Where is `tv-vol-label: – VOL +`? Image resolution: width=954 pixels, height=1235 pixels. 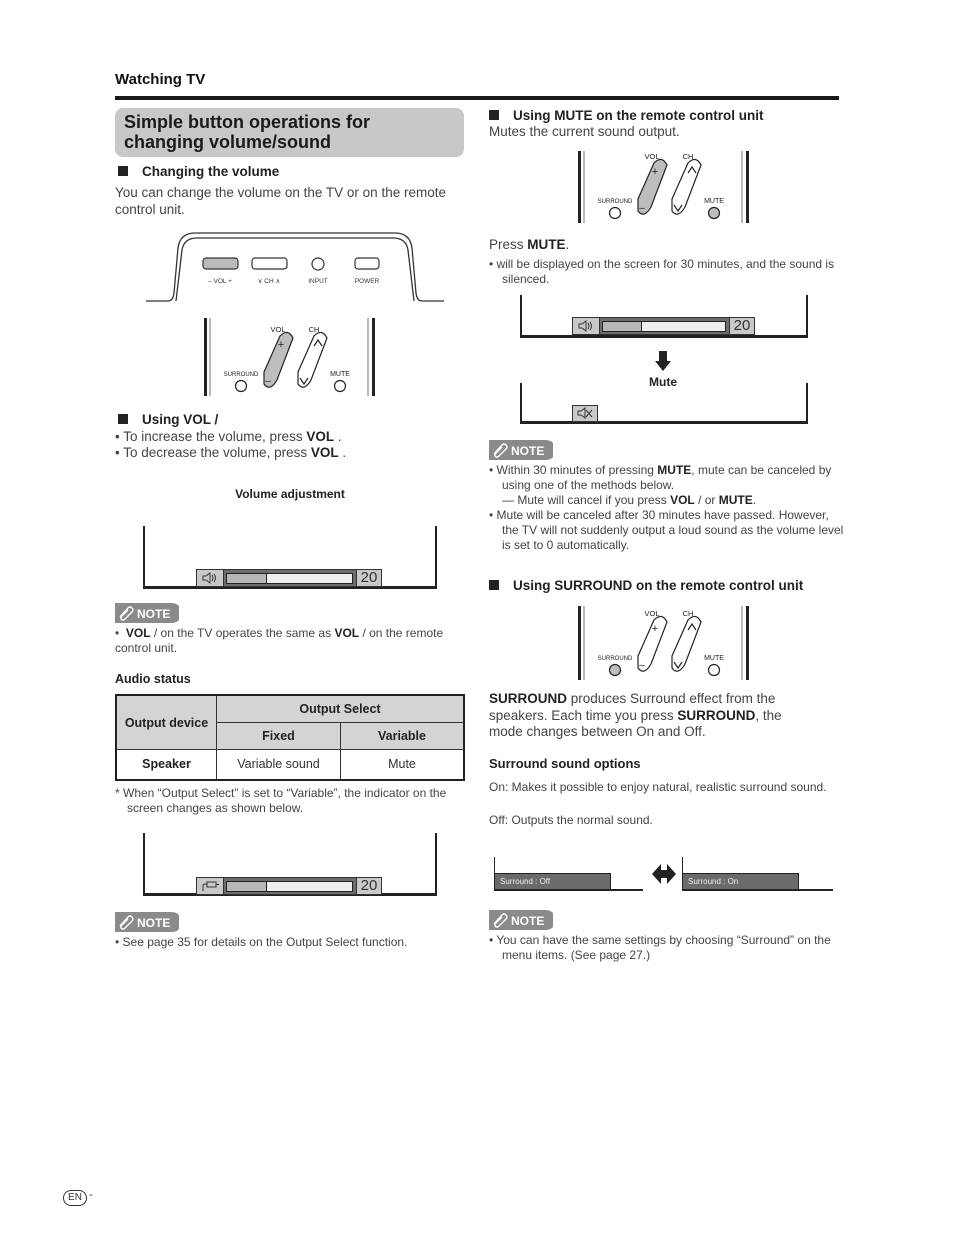
tv-vol-label: – VOL + is located at coordinates (220, 281).